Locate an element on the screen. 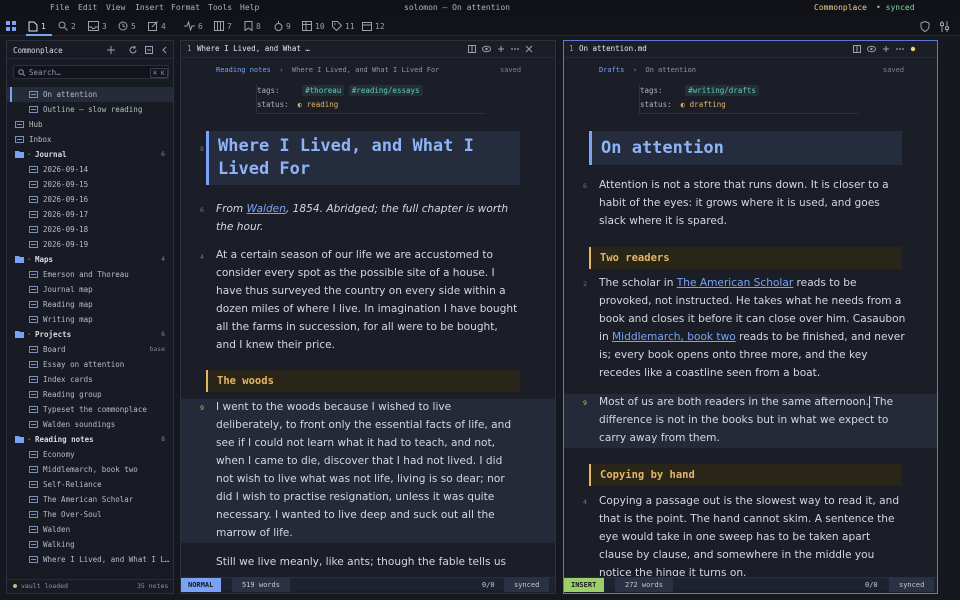 The height and width of the screenshot is (600, 960). tag-chip: #writing/drafts is located at coordinates (722, 90).